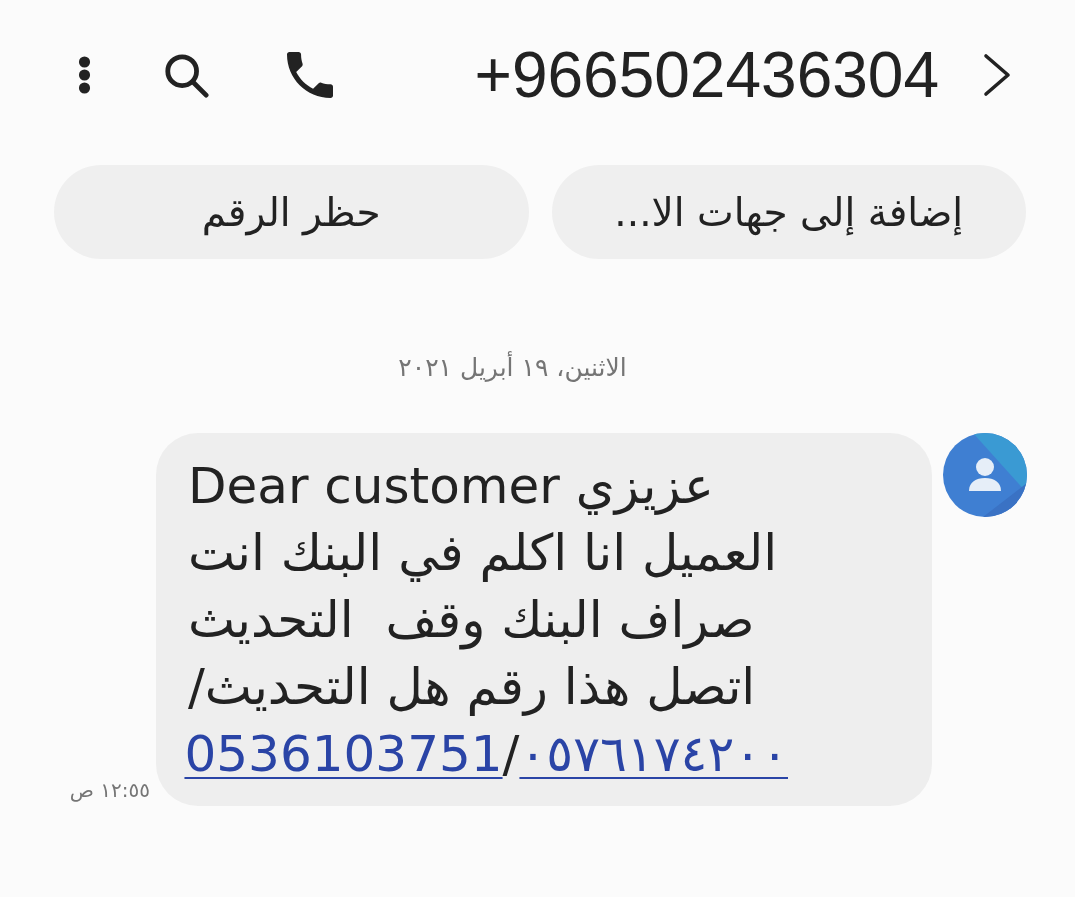 The height and width of the screenshot is (897, 1075). What do you see at coordinates (706, 75) in the screenshot?
I see `phone-number-title: +966502436304` at bounding box center [706, 75].